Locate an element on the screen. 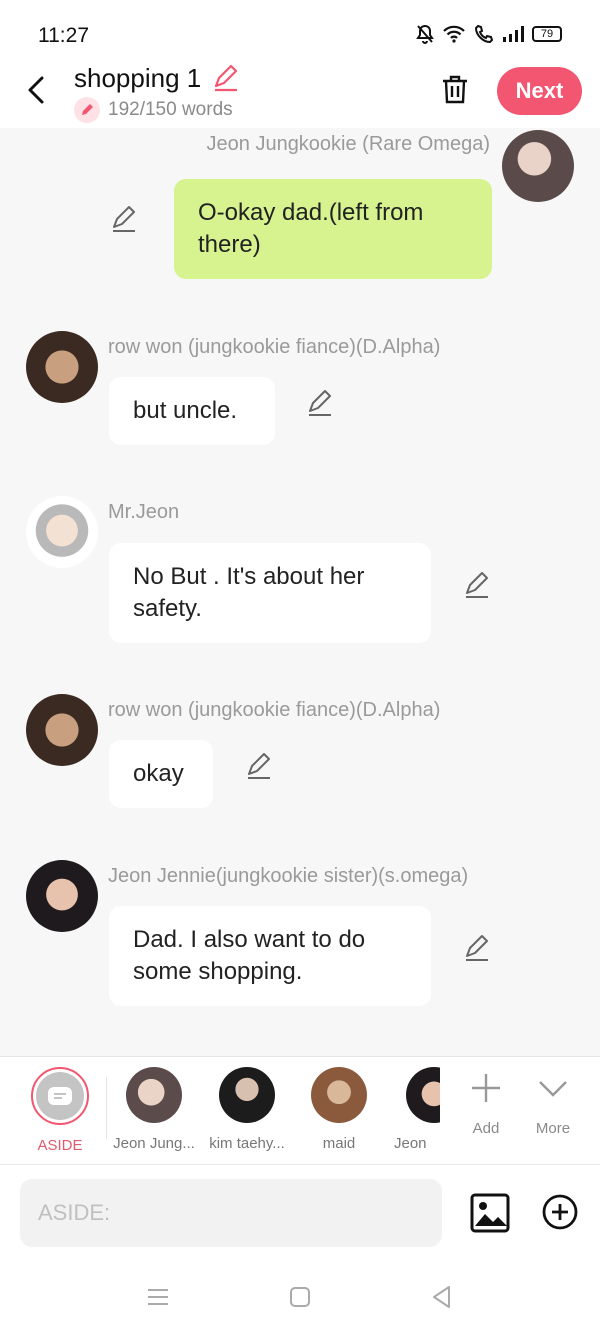  word-count: 192/150 words is located at coordinates (153, 110).